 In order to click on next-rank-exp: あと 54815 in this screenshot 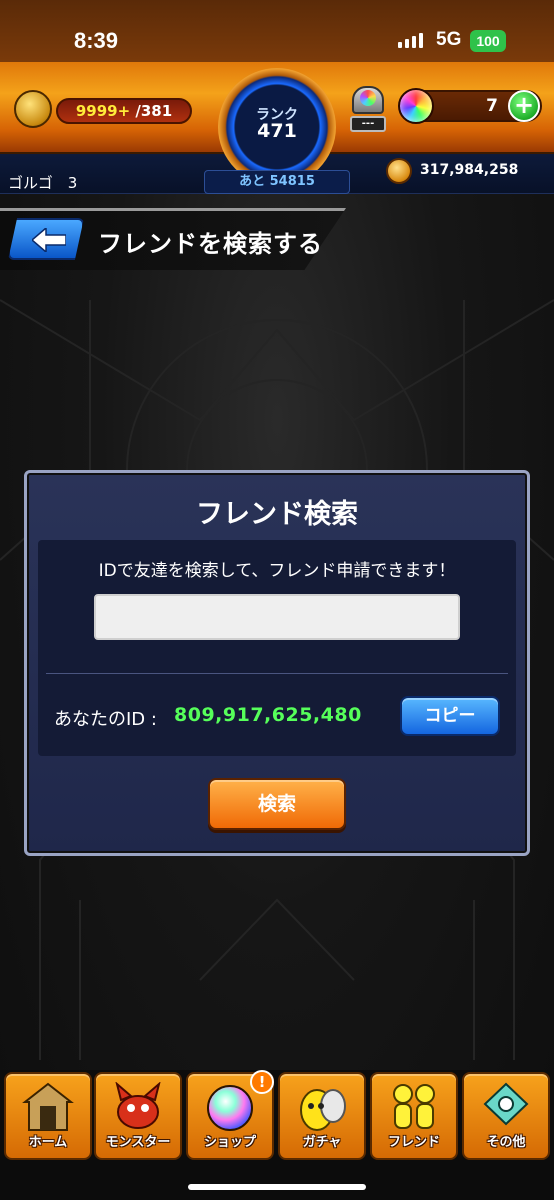, I will do `click(277, 182)`.